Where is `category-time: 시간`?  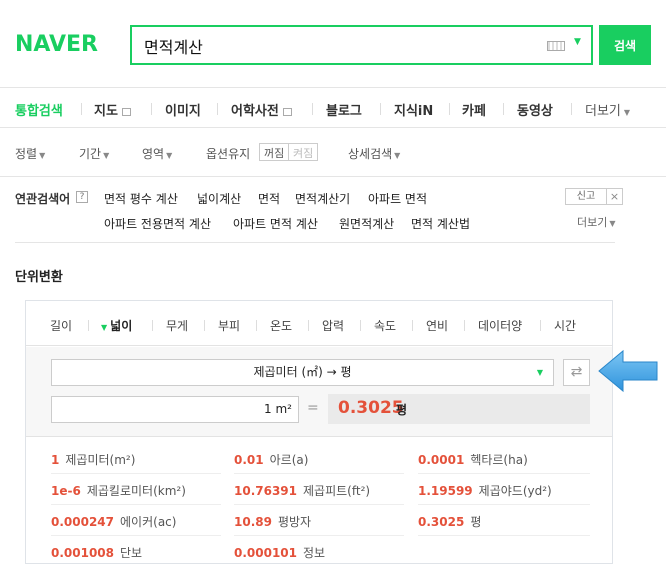
category-time: 시간 is located at coordinates (565, 325).